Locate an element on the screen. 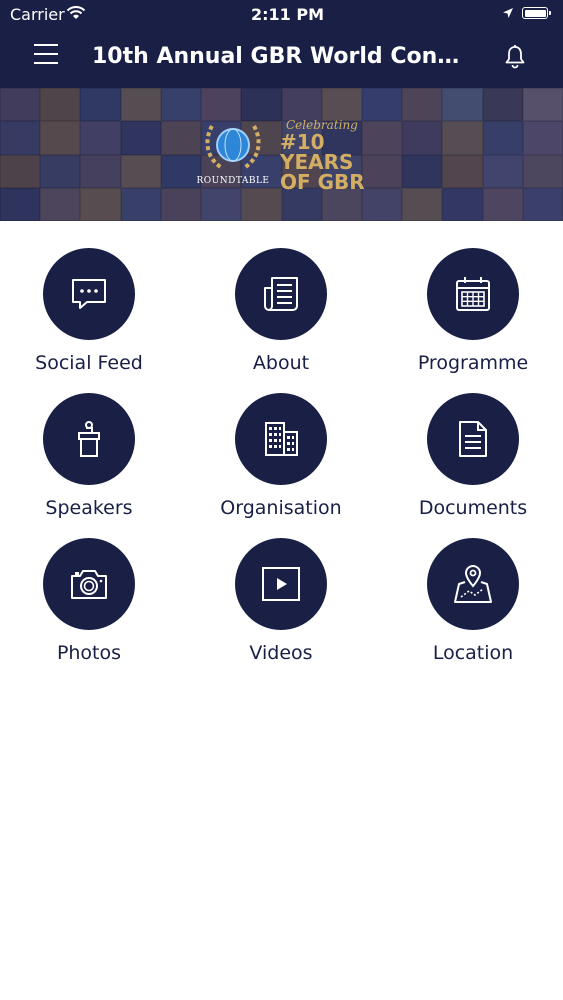  tile-label: Photos is located at coordinates (89, 653).